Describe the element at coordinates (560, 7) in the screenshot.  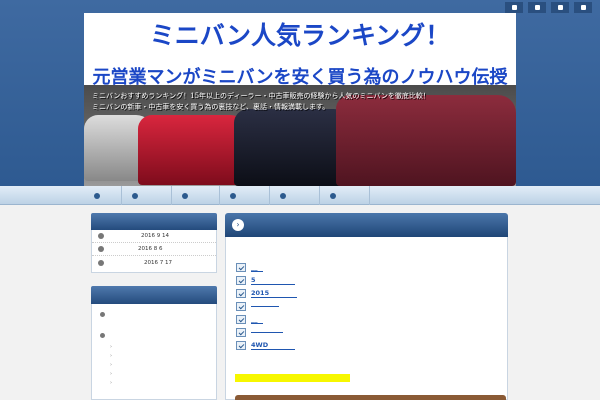
I see `user-icon` at that location.